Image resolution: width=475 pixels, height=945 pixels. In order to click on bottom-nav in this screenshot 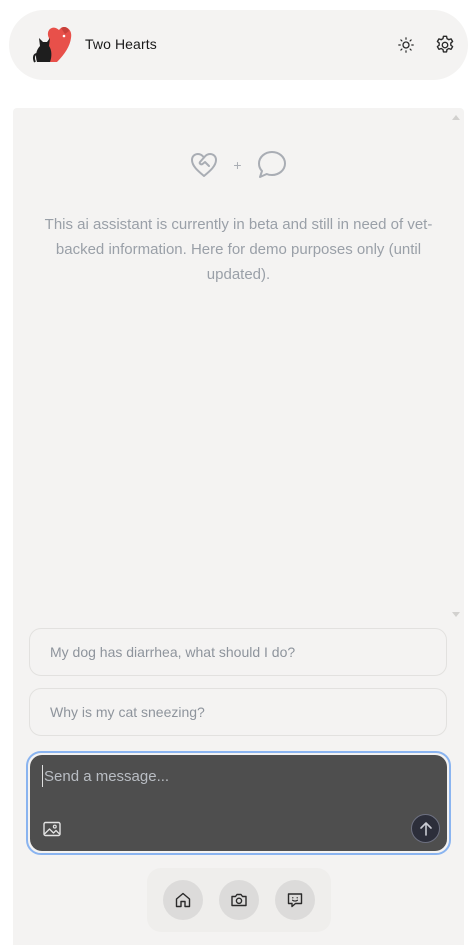, I will do `click(239, 900)`.